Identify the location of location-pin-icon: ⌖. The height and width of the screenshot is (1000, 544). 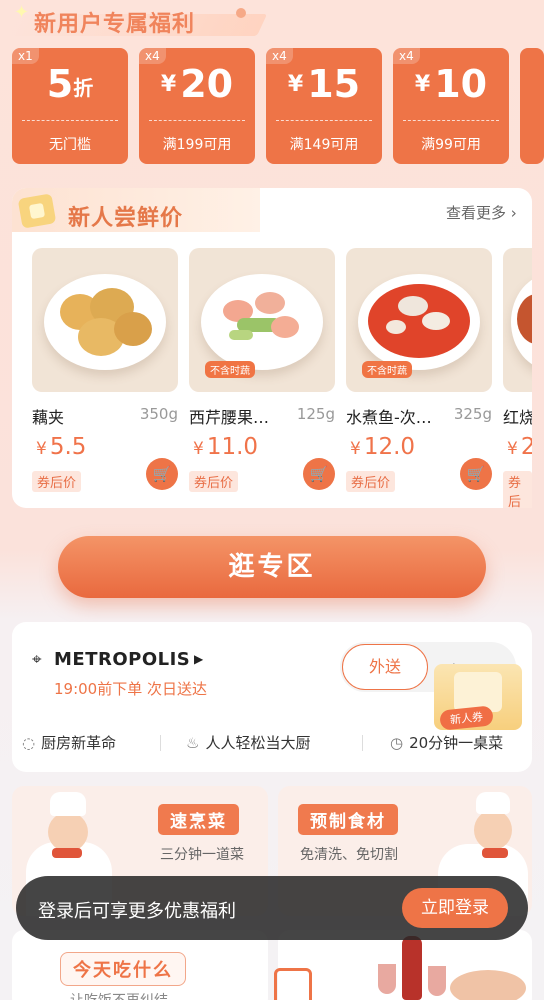
(37, 660).